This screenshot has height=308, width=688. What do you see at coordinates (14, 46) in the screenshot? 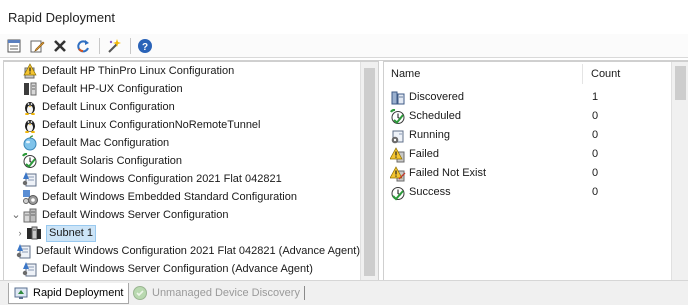
I see `properties-button` at bounding box center [14, 46].